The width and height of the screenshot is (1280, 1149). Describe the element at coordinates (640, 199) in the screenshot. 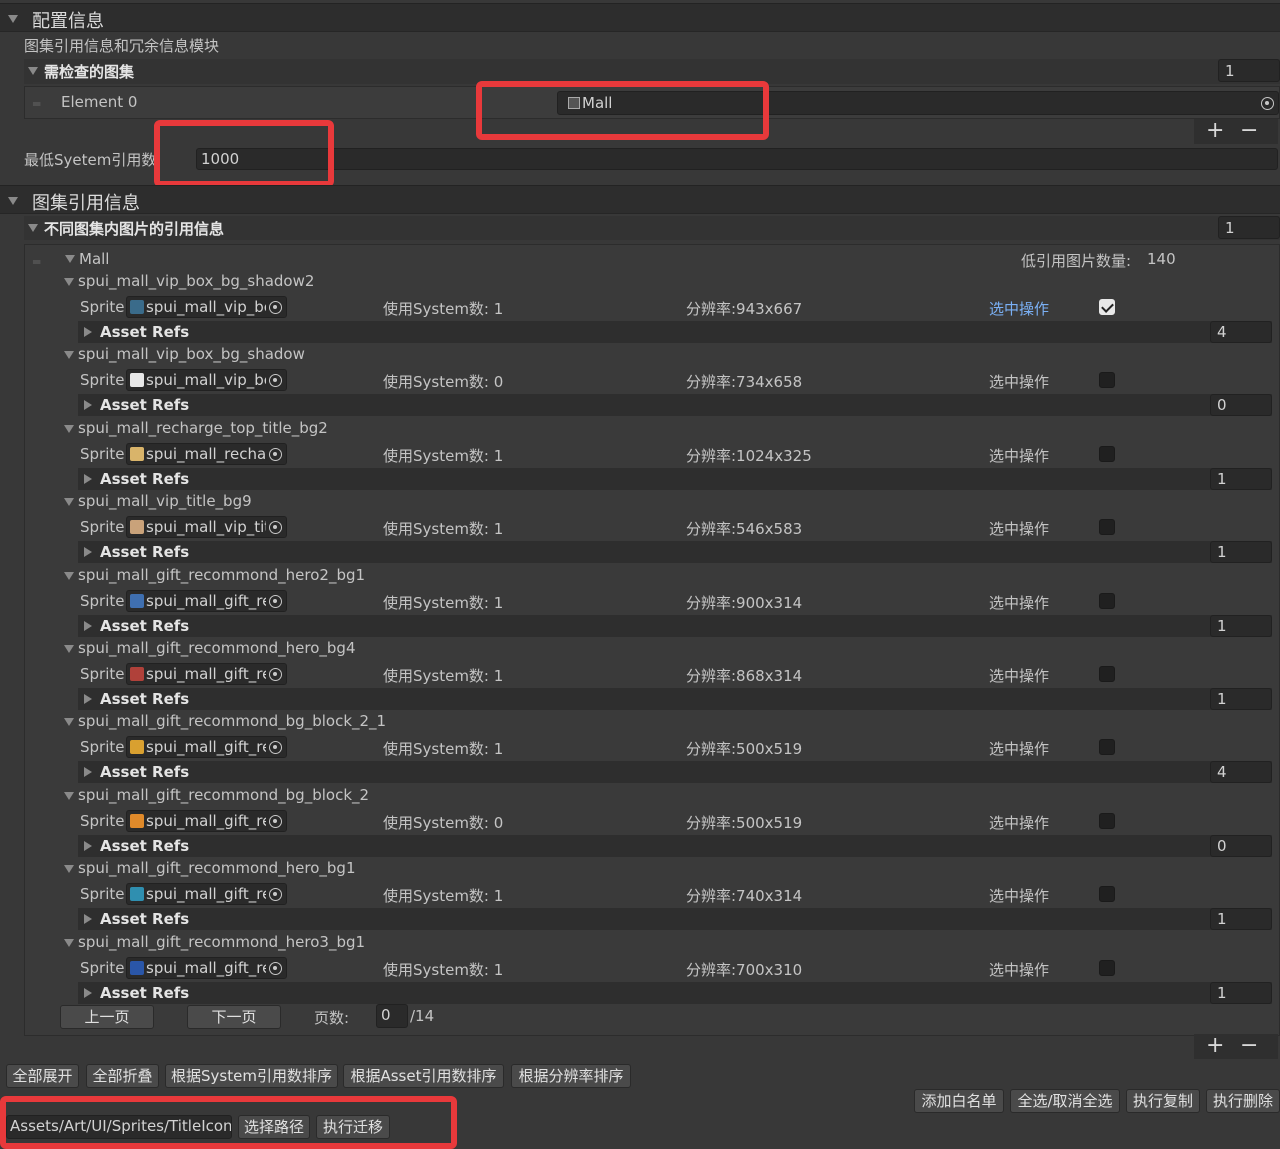

I see `refinfo-foldout-header: 图集引用信息` at that location.